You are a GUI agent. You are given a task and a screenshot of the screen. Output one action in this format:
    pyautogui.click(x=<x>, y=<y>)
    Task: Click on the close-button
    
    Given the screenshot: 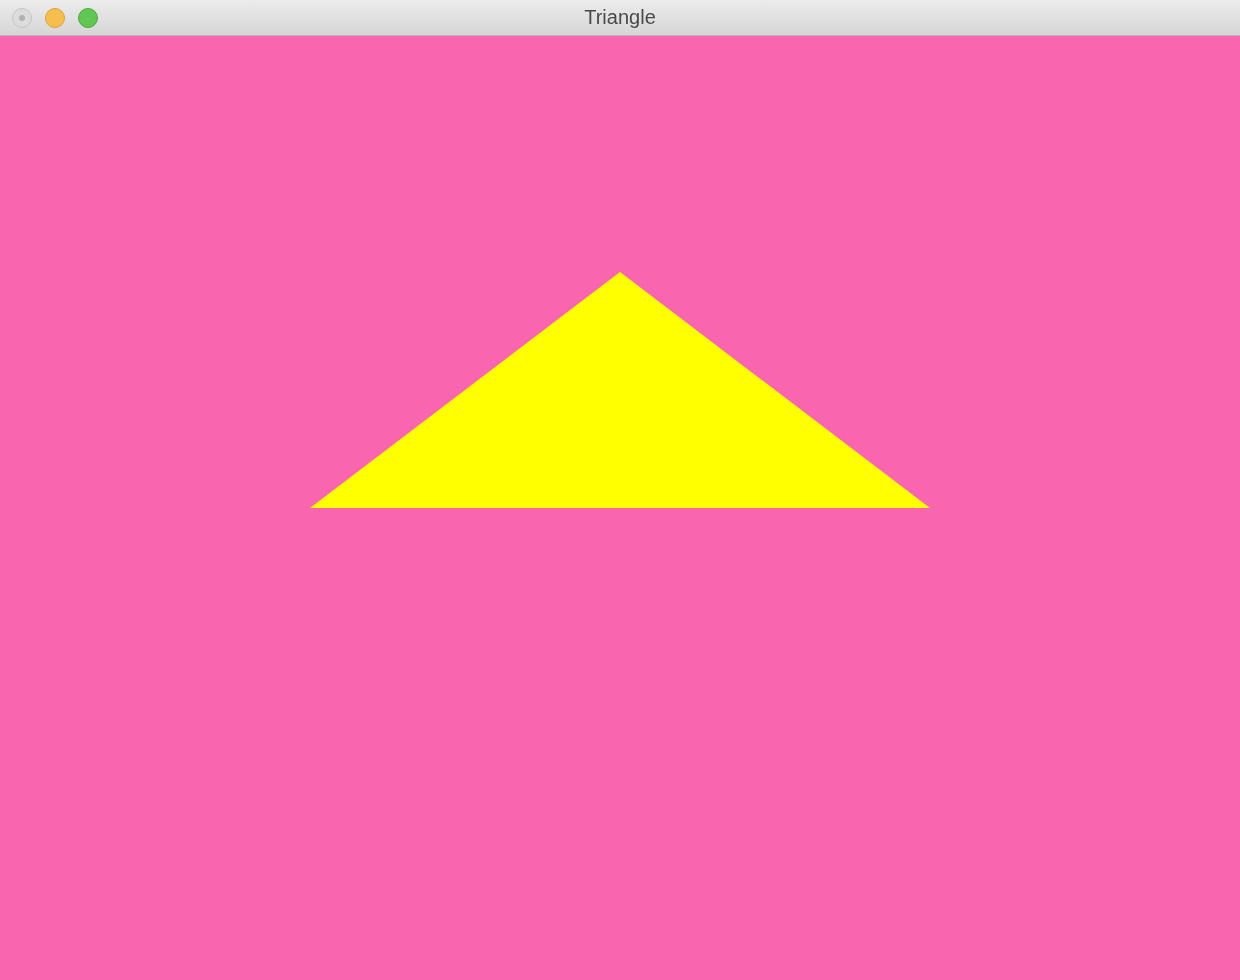 What is the action you would take?
    pyautogui.click(x=22, y=18)
    